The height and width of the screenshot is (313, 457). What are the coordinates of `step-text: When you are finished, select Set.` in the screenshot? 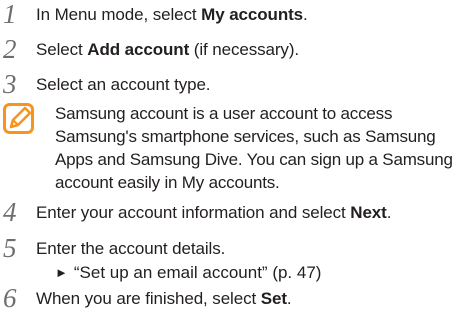 It's located at (164, 299).